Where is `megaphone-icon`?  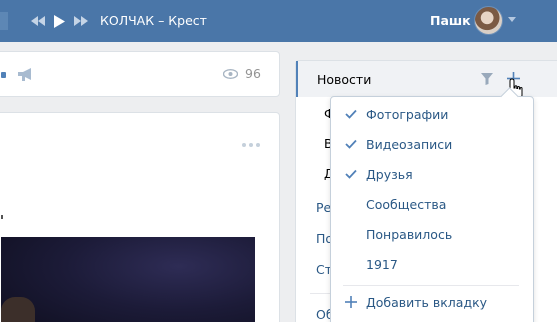 megaphone-icon is located at coordinates (25, 74).